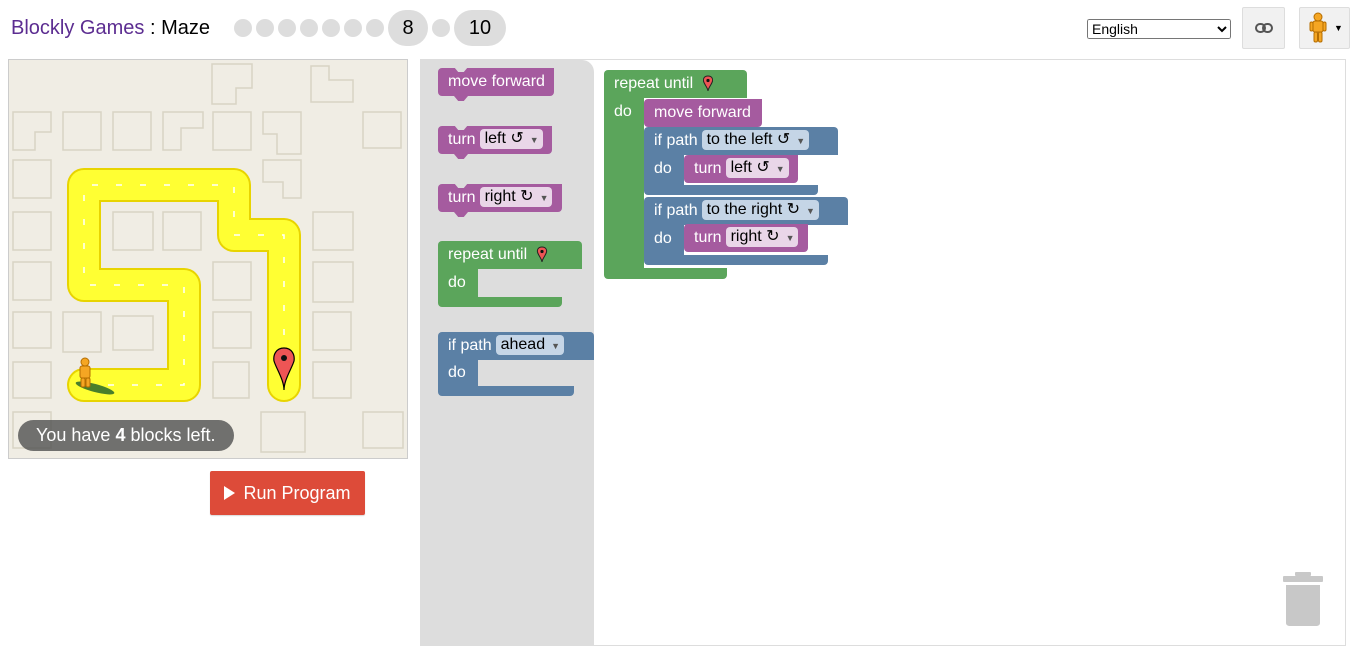  I want to click on capacity-bubble: You have 4 blocks left., so click(126, 435).